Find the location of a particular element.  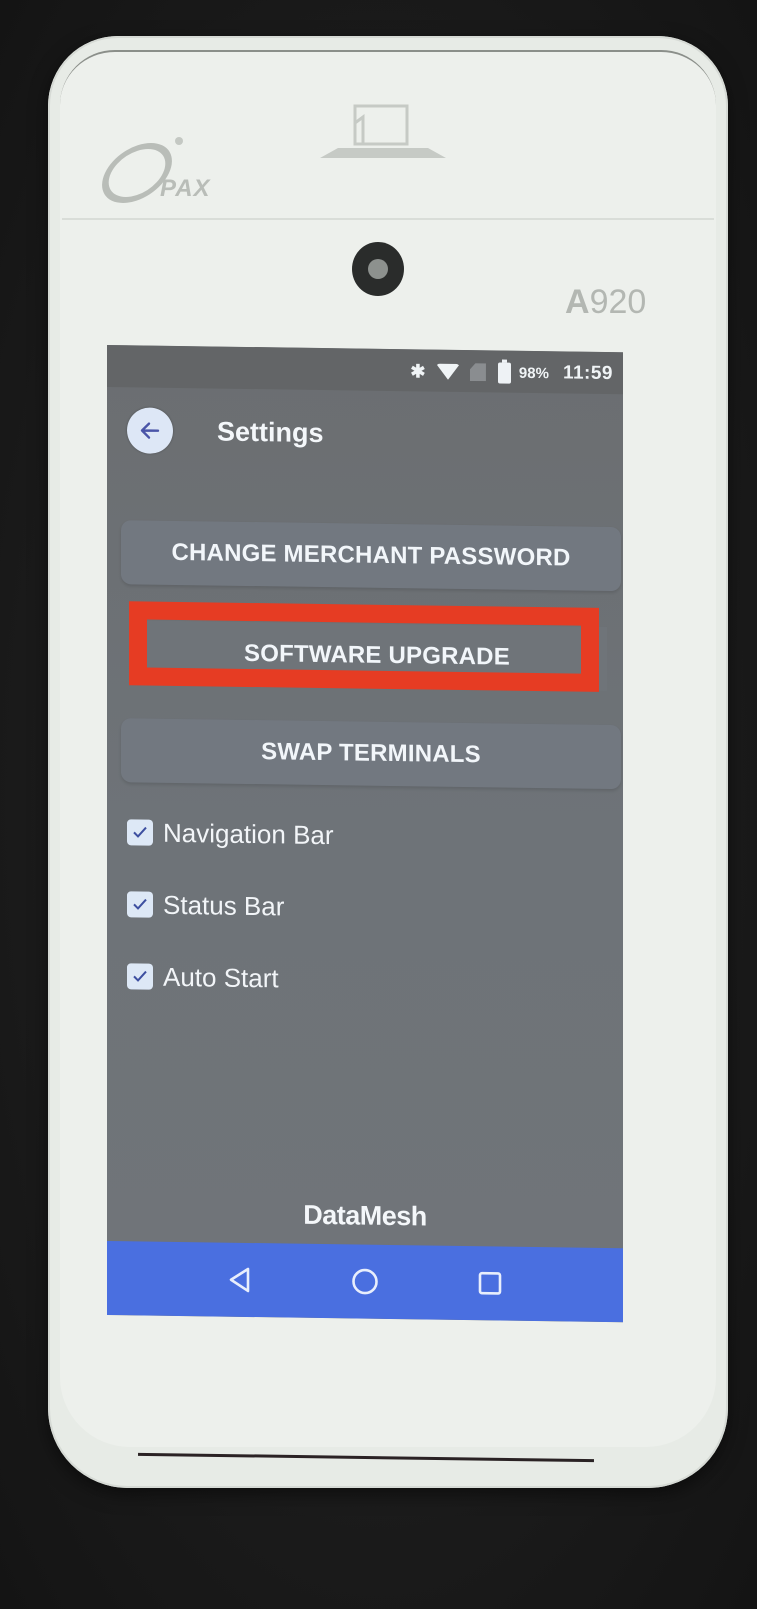

bluetooth-icon: ✱ is located at coordinates (418, 370).